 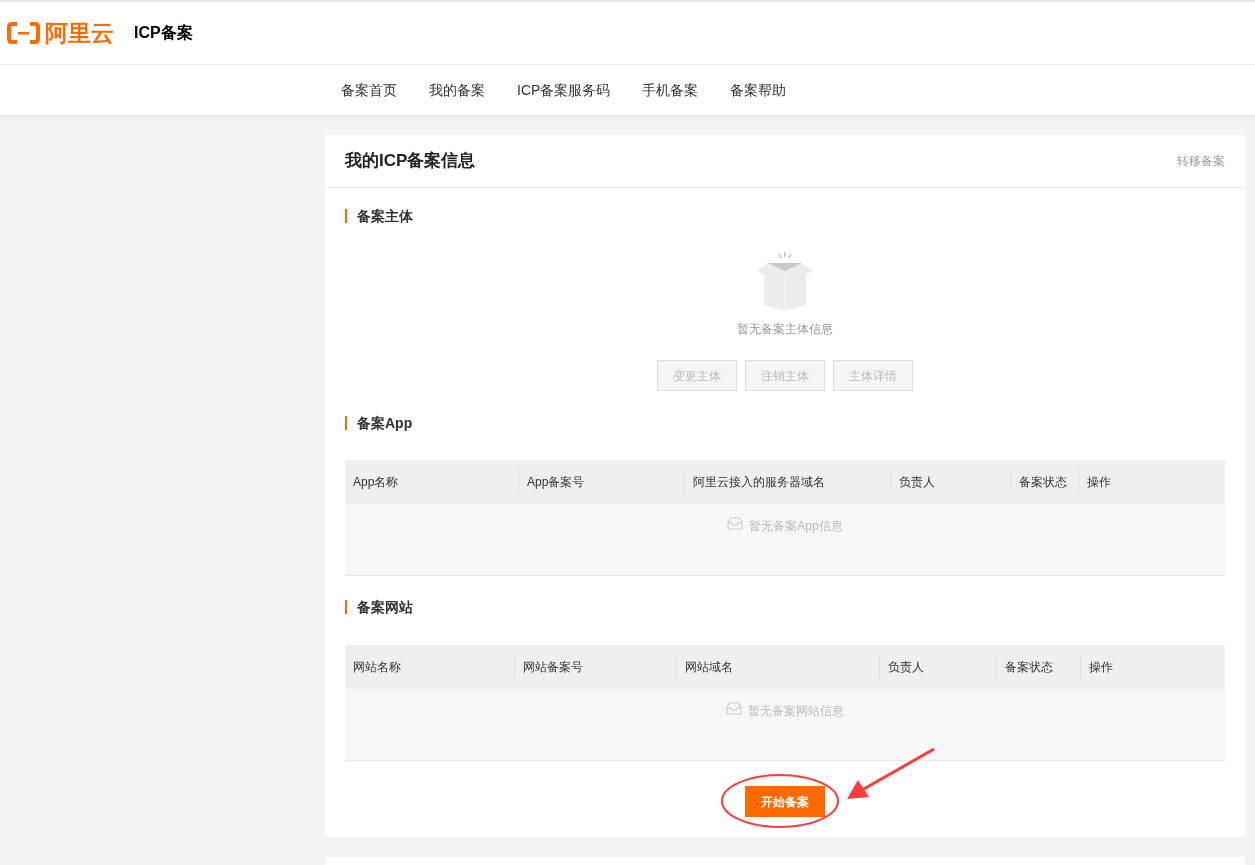 What do you see at coordinates (369, 90) in the screenshot?
I see `nav-link: 备案首页` at bounding box center [369, 90].